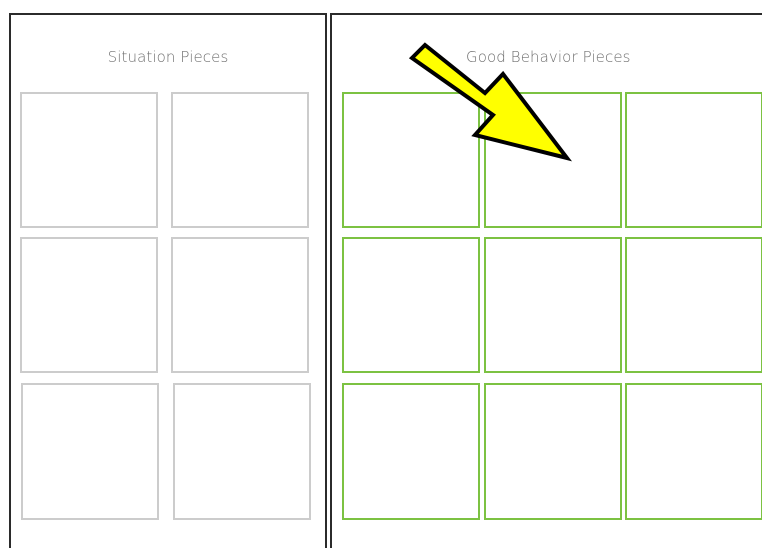 The height and width of the screenshot is (548, 762). I want to click on situation-pieces-title: Situation Pieces, so click(168, 57).